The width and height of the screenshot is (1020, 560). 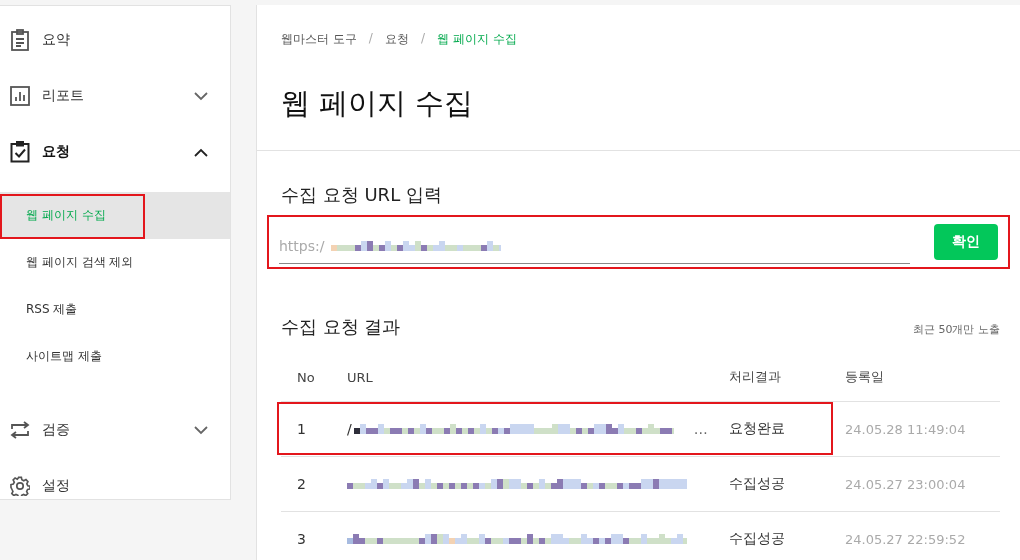 I want to click on table-cell: 3, so click(x=306, y=536).